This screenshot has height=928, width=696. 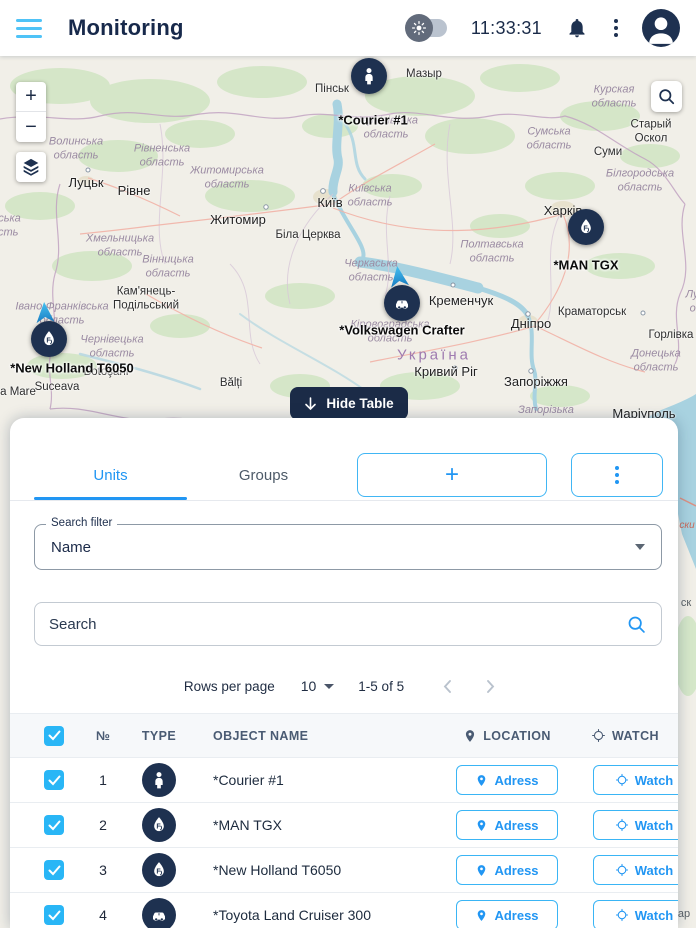 What do you see at coordinates (263, 475) in the screenshot?
I see `tab-groups: Groups` at bounding box center [263, 475].